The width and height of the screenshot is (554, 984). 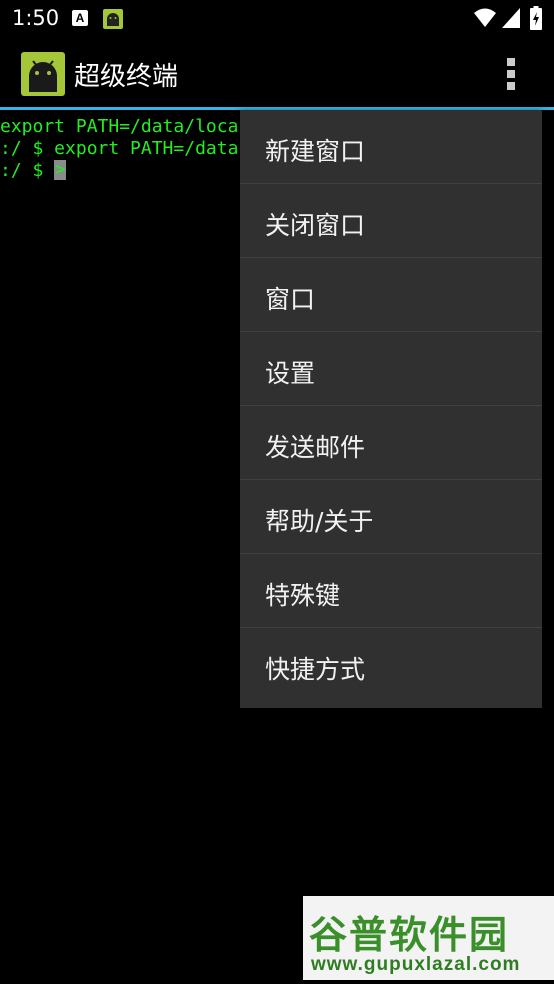 I want to click on signal-icon, so click(x=511, y=18).